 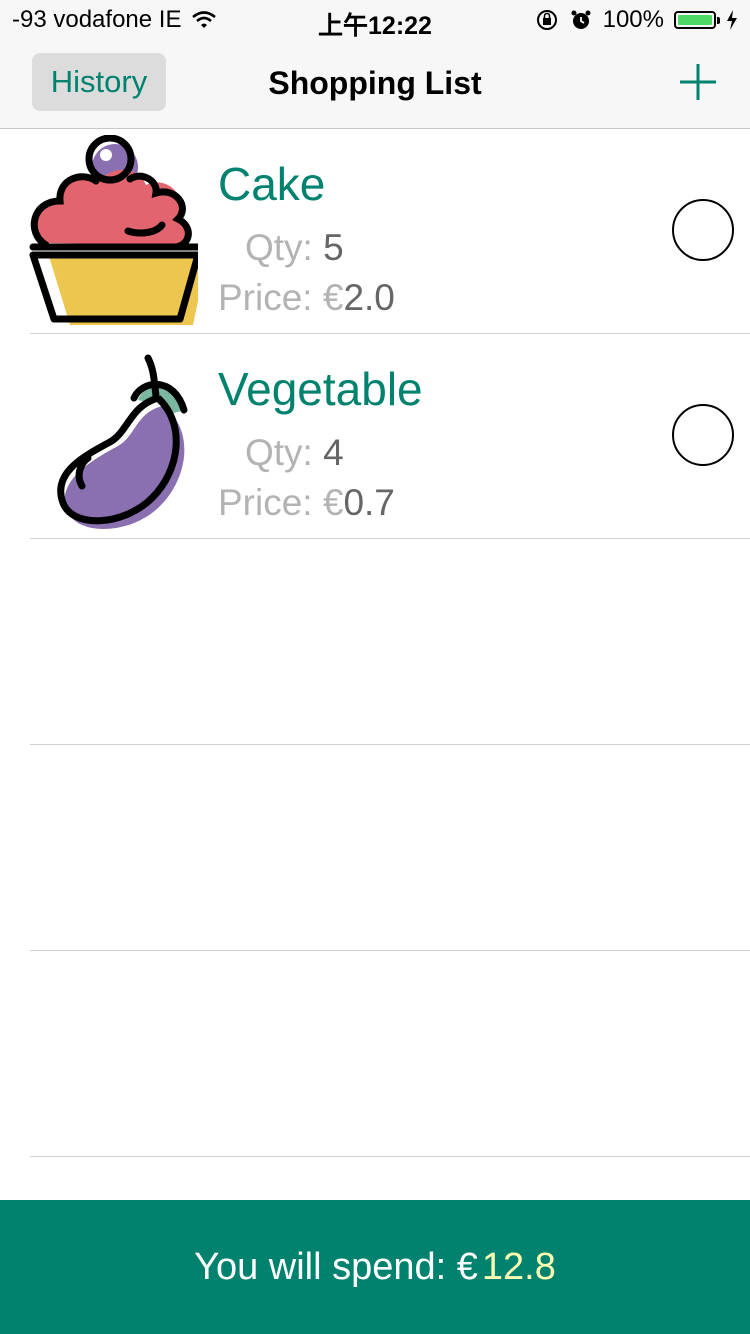 I want to click on orientation-lock-icon, so click(x=546, y=20).